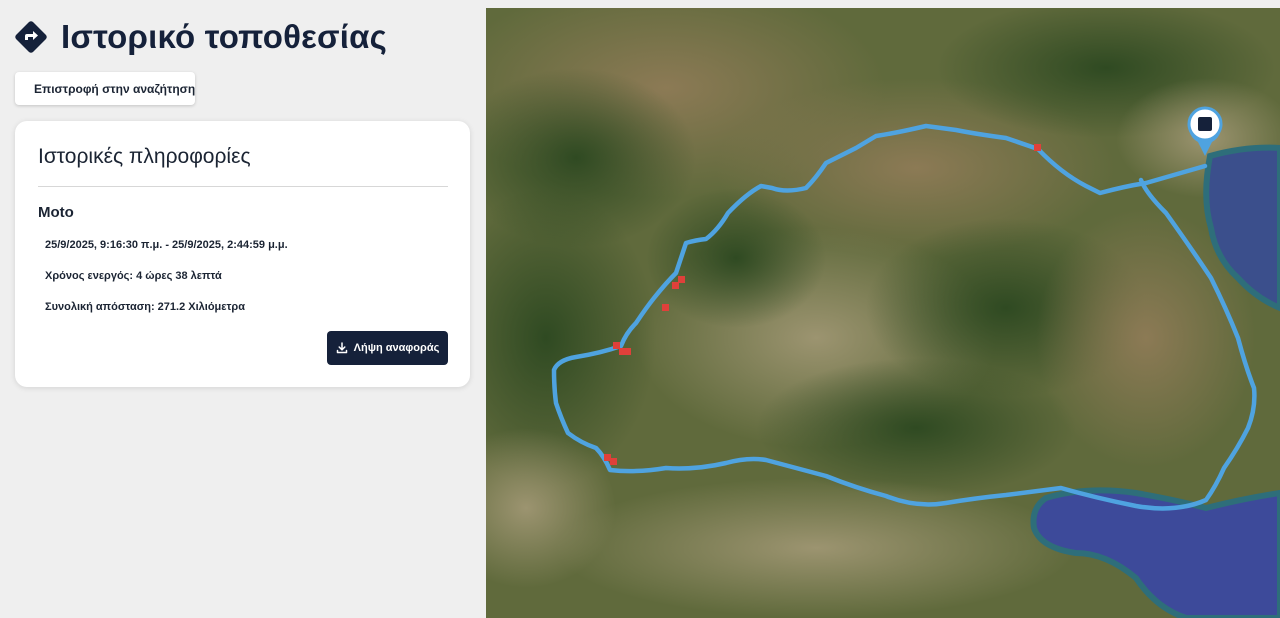 This screenshot has height=618, width=1280. What do you see at coordinates (224, 36) in the screenshot?
I see `page-title: Ιστορικό τοποθεσίας` at bounding box center [224, 36].